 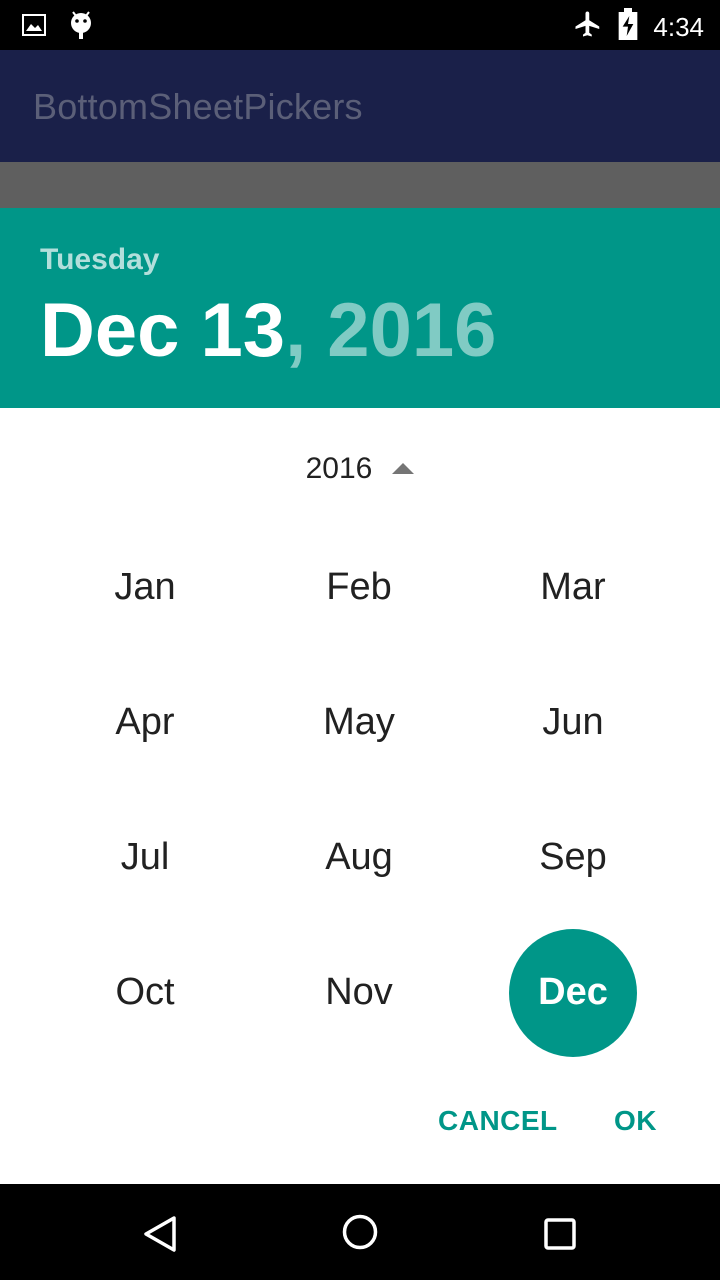 What do you see at coordinates (58, 27) in the screenshot?
I see `notification-icons` at bounding box center [58, 27].